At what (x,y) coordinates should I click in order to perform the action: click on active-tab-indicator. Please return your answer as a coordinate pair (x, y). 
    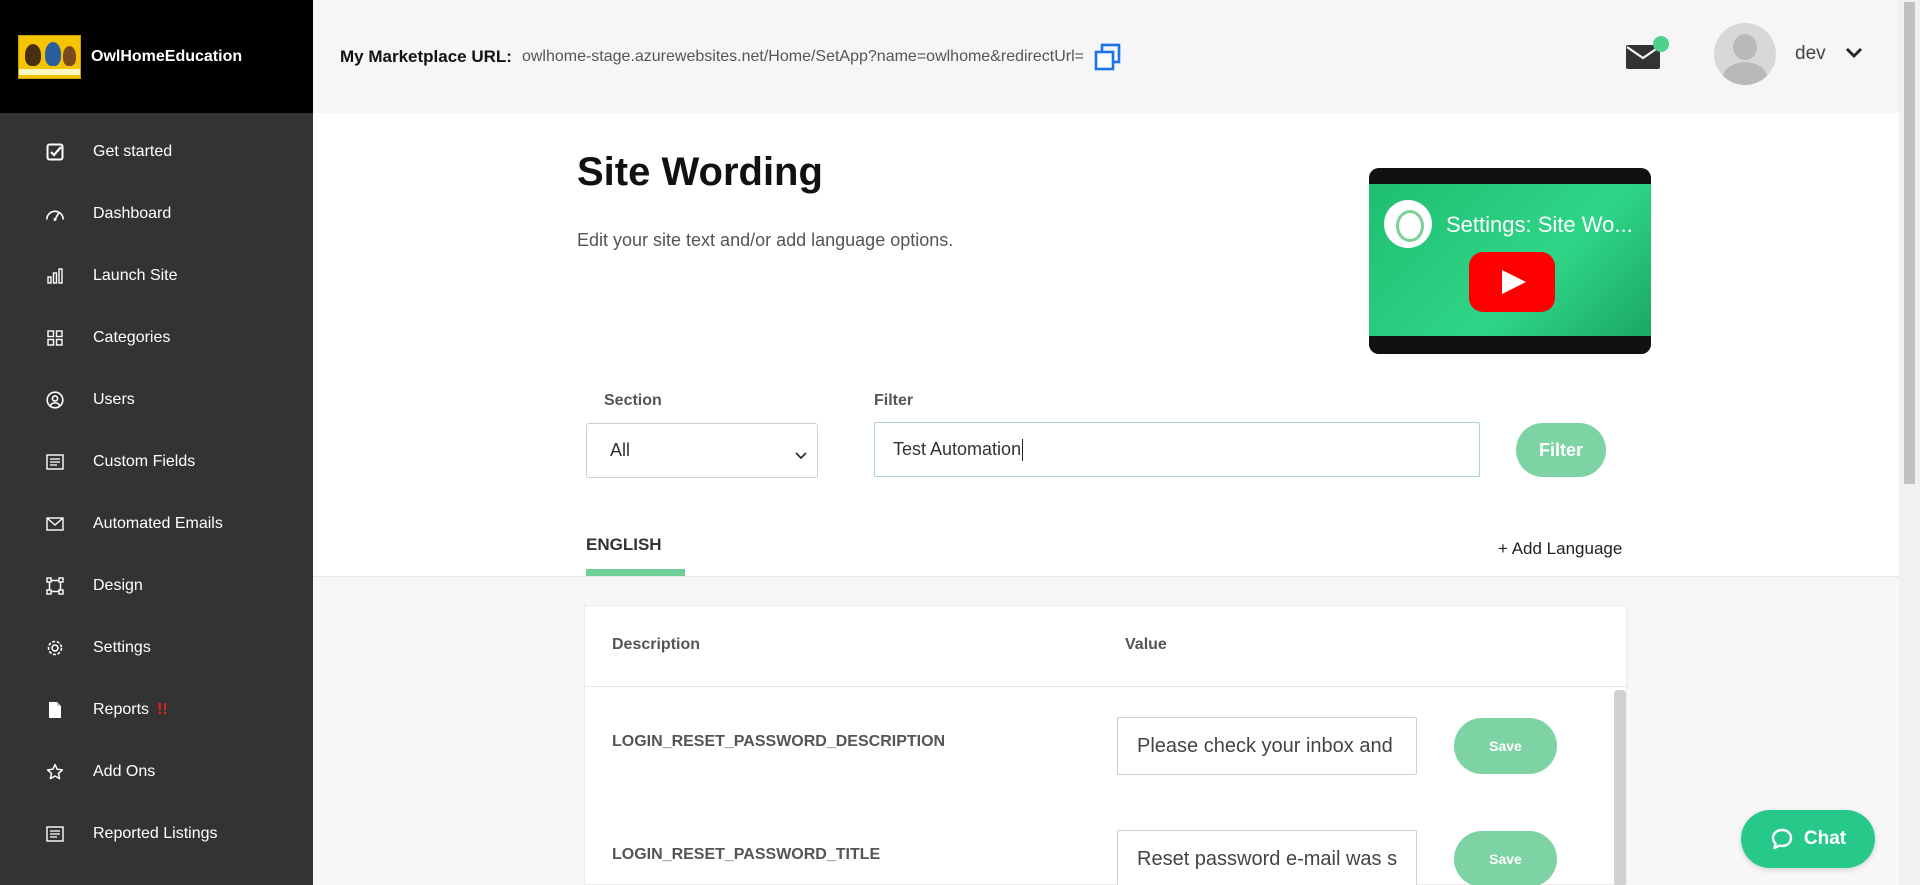
    Looking at the image, I should click on (635, 572).